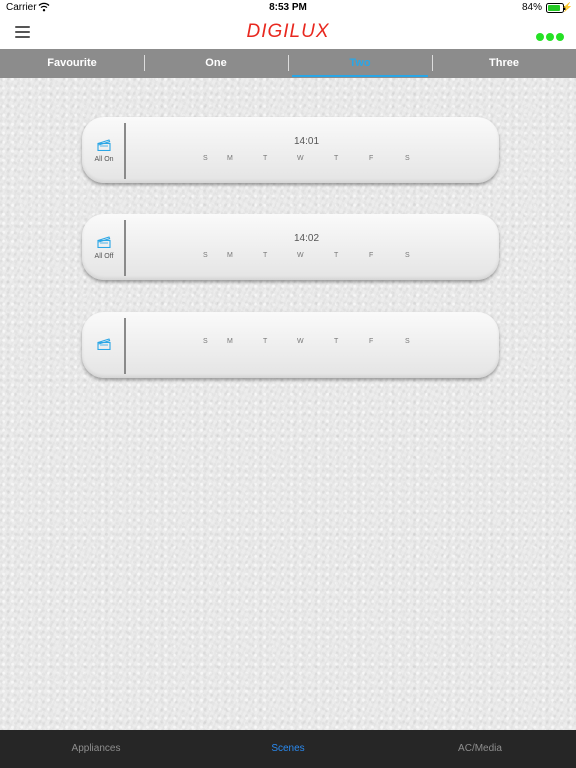  I want to click on tab-three: Three, so click(504, 63).